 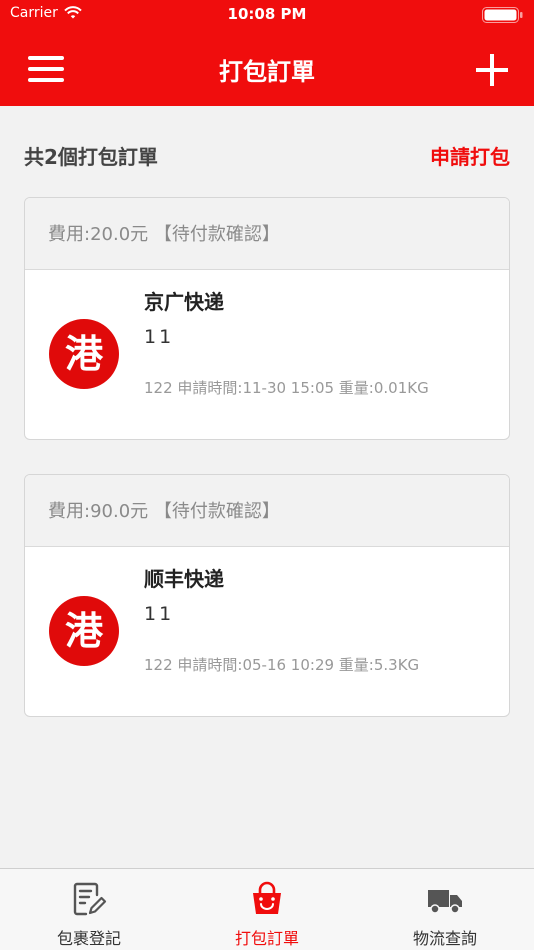 What do you see at coordinates (267, 511) in the screenshot?
I see `order-fee-status: 費用:90.0元 【待付款確認】` at bounding box center [267, 511].